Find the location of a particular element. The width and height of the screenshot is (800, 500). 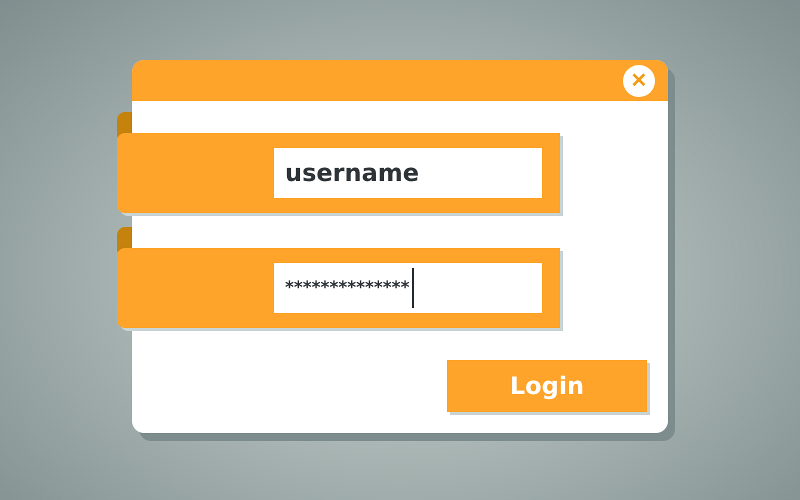

username-field: username is located at coordinates (408, 173).